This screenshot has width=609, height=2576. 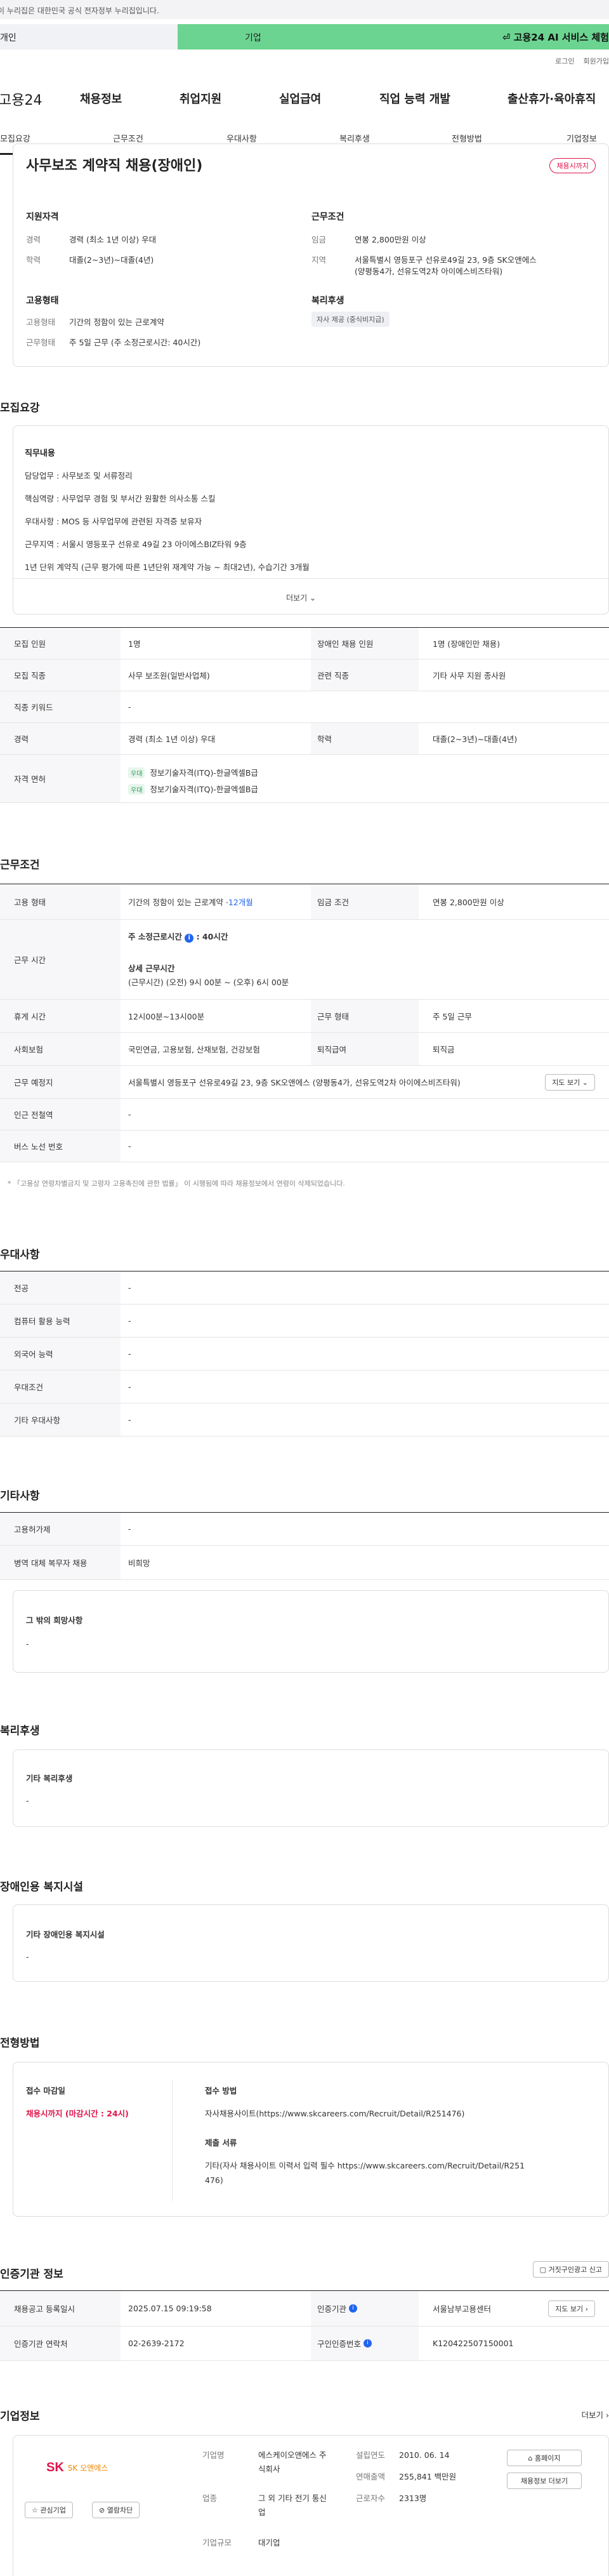 What do you see at coordinates (209, 982) in the screenshot?
I see `hours-detail: (근무시간) (오전) 9시 00분 ~ (오후) 6시 00분` at bounding box center [209, 982].